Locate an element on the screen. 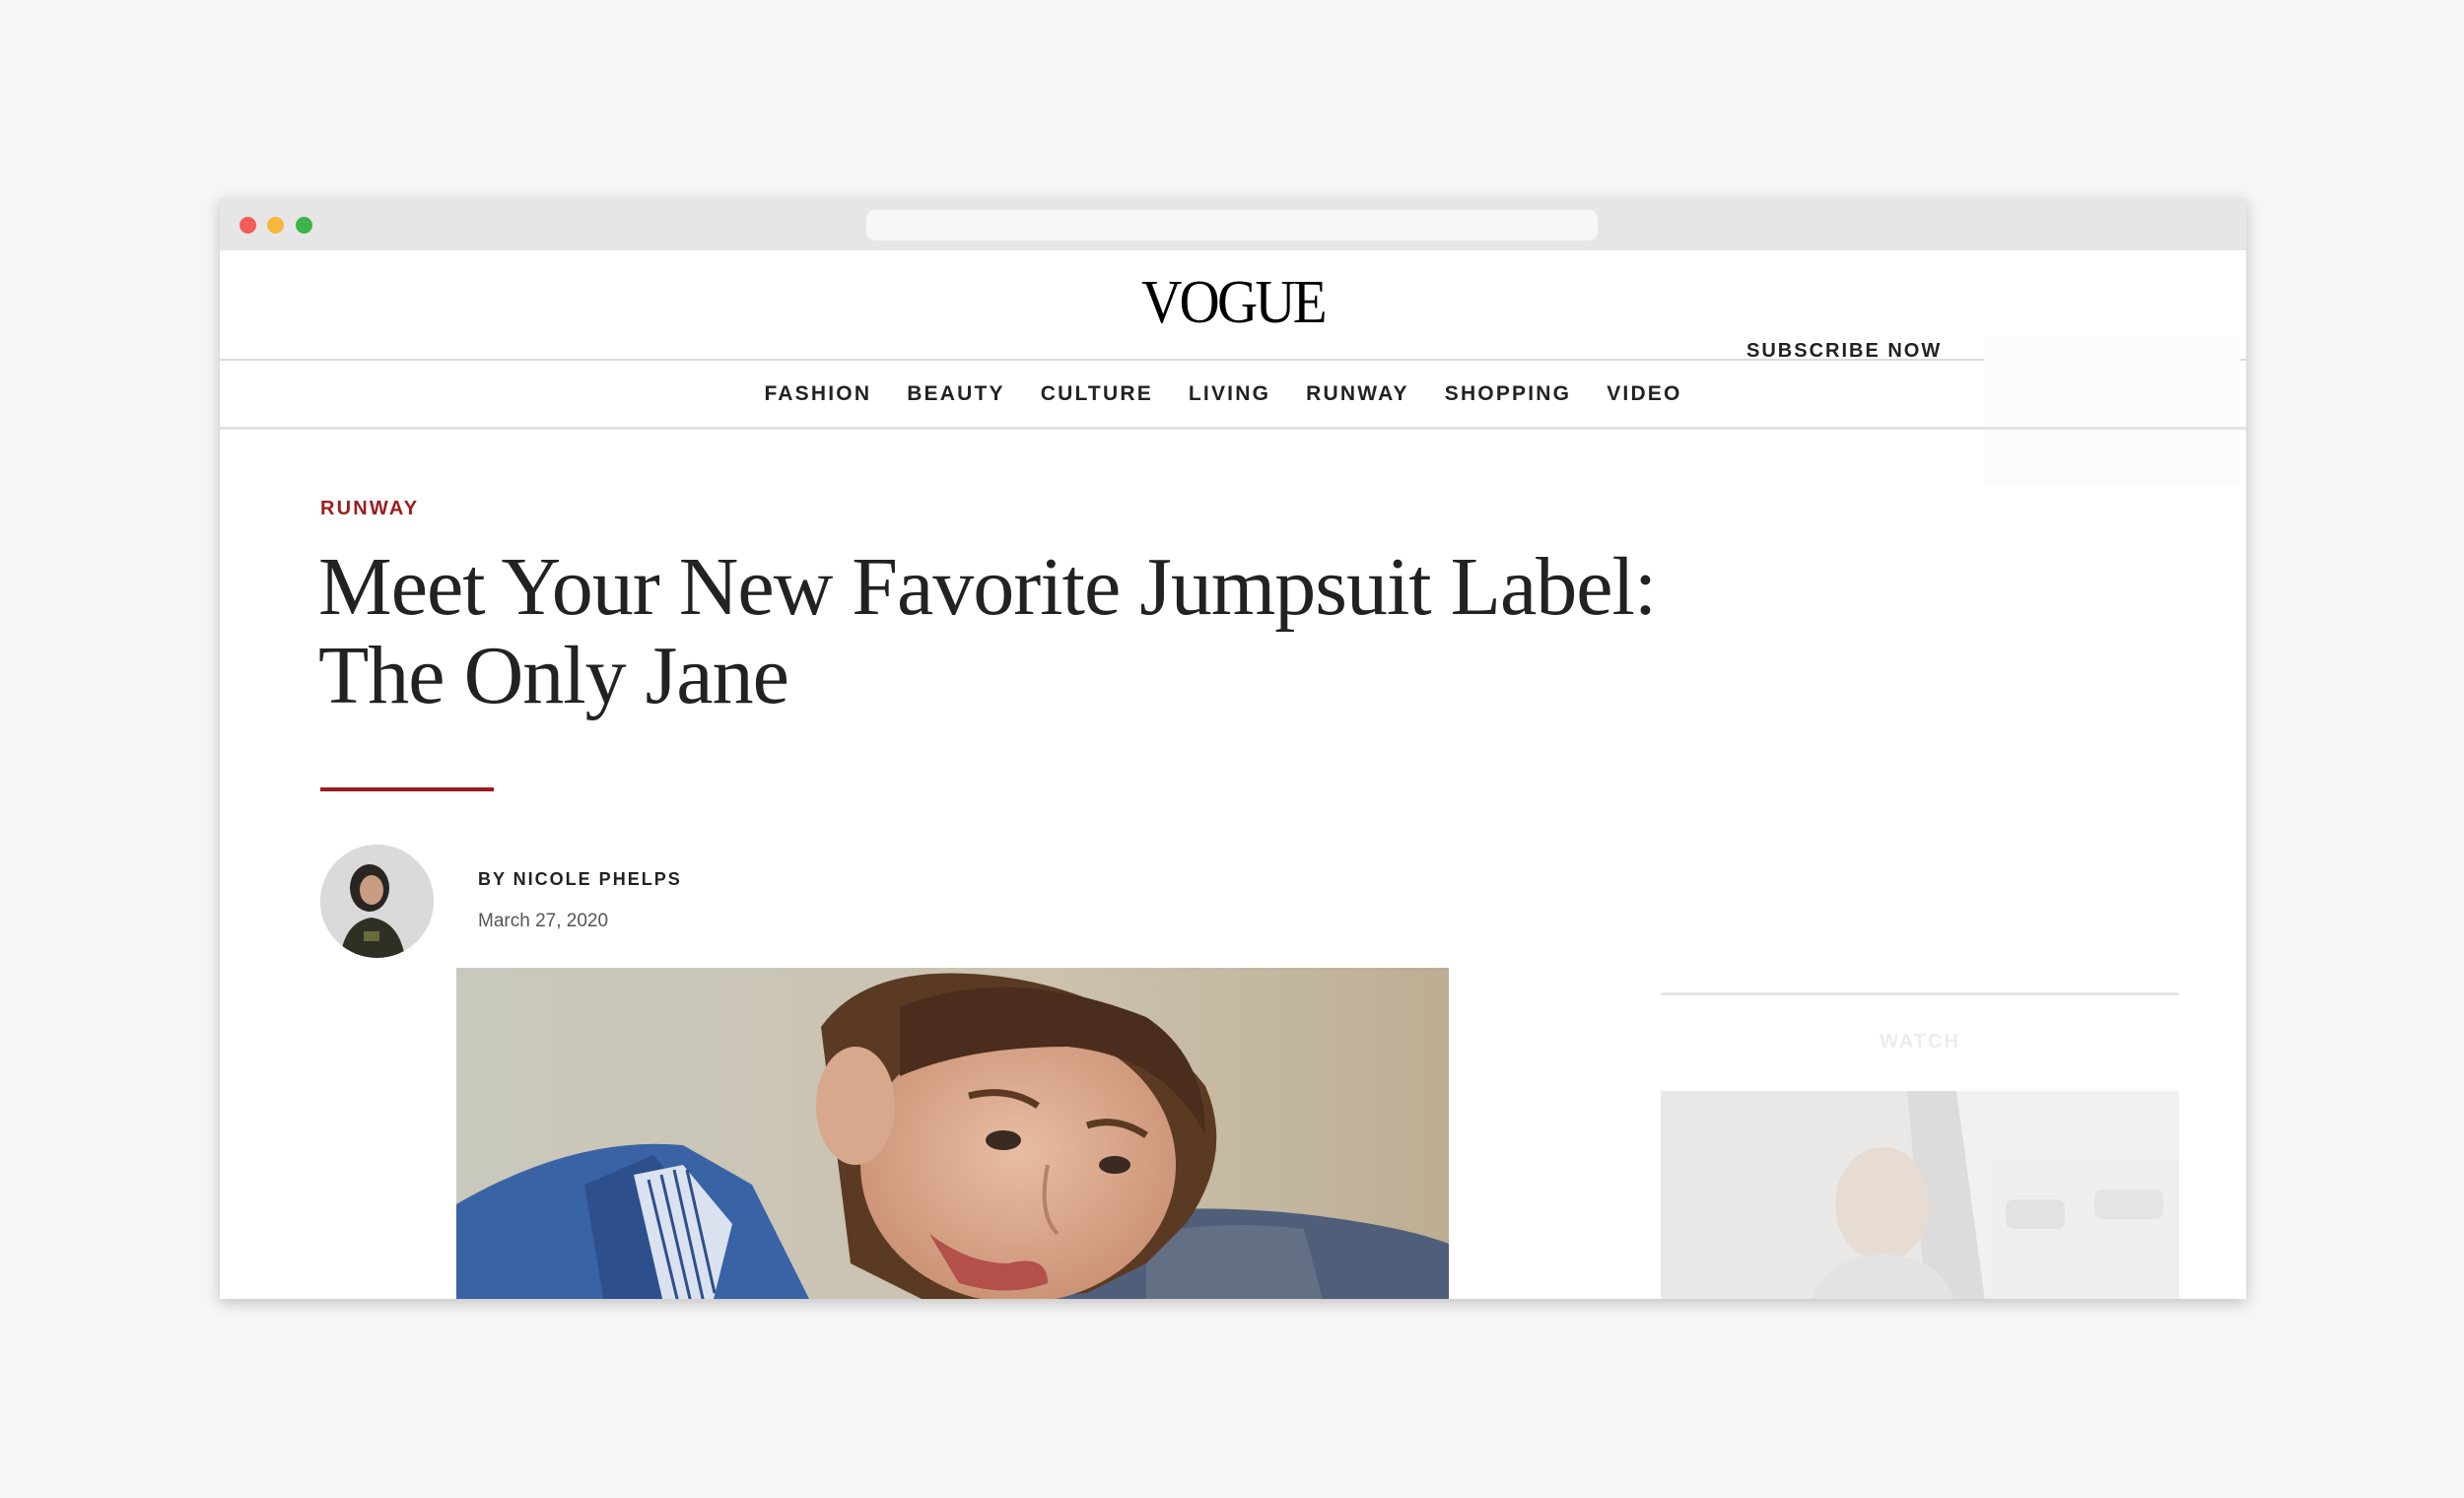  nav-item-video: VIDEO is located at coordinates (1644, 394).